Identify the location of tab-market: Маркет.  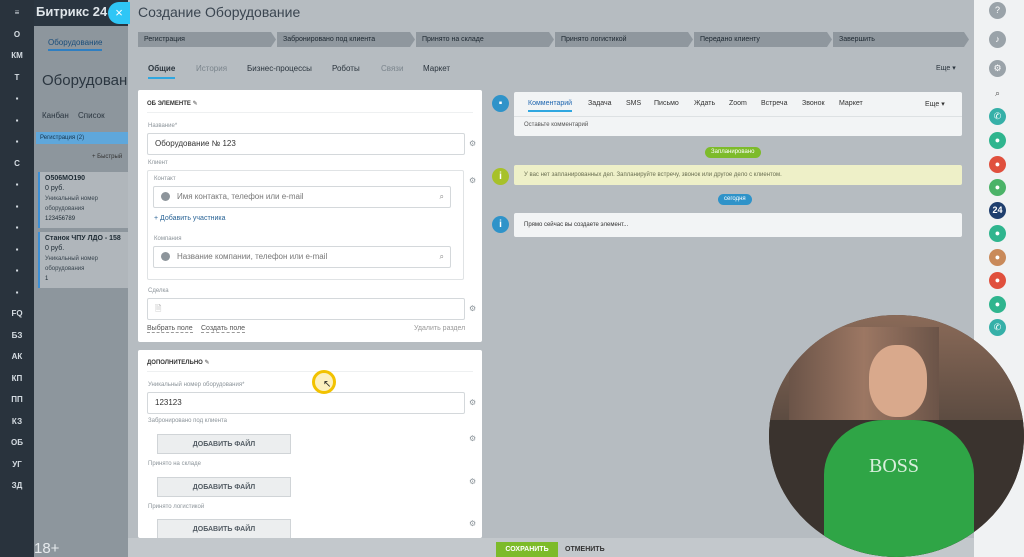
(436, 68).